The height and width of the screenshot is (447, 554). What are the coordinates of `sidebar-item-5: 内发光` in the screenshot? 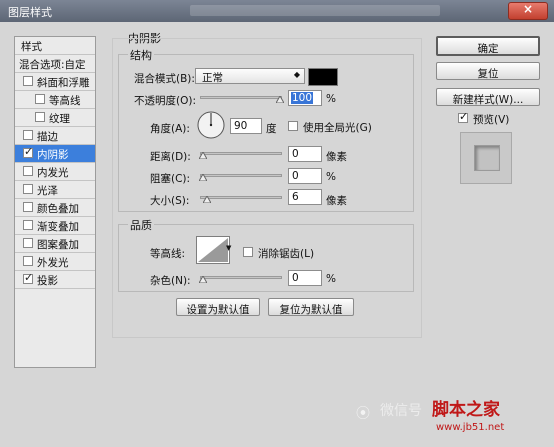 It's located at (55, 172).